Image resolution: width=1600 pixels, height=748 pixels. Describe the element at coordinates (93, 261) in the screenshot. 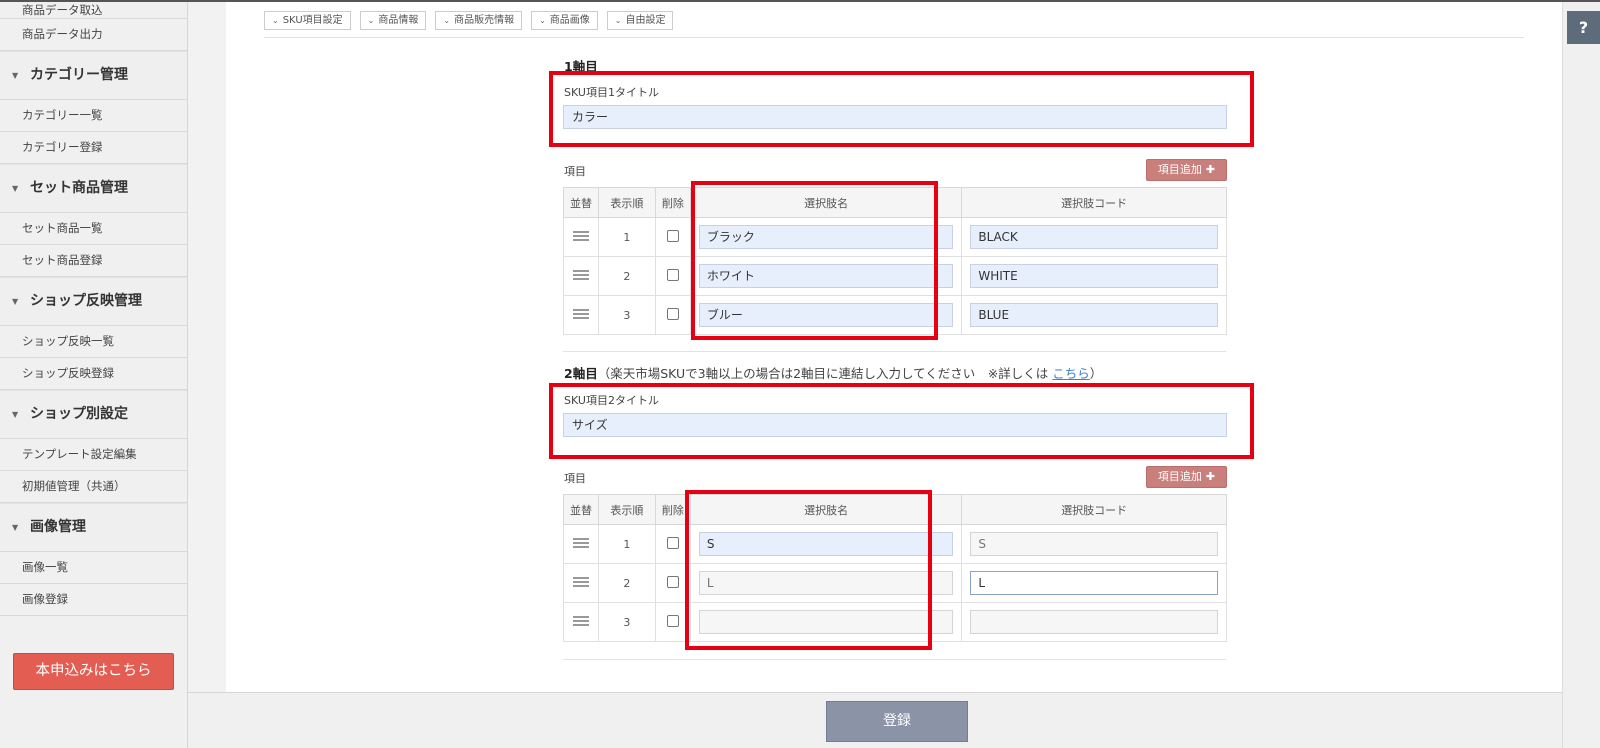

I see `sidebar-item-set-product-register: セット商品登録` at that location.